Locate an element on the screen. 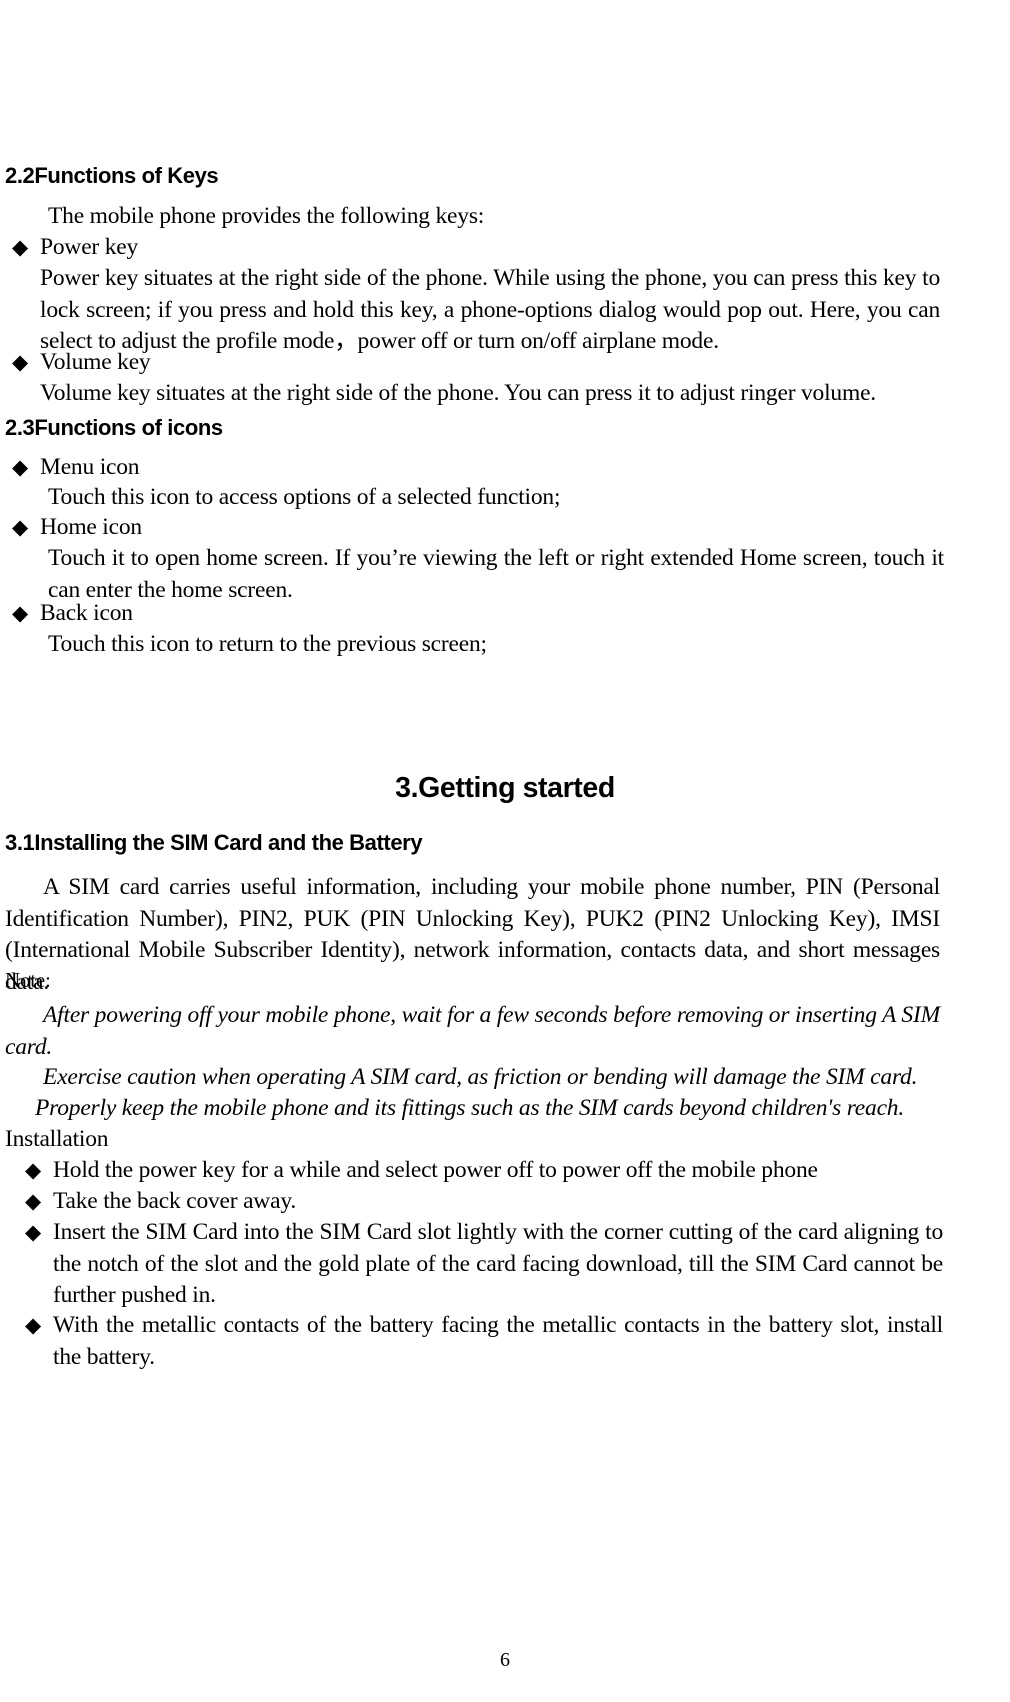 The height and width of the screenshot is (1702, 1010). heading-text: 2.3Functions of icons is located at coordinates (114, 427).